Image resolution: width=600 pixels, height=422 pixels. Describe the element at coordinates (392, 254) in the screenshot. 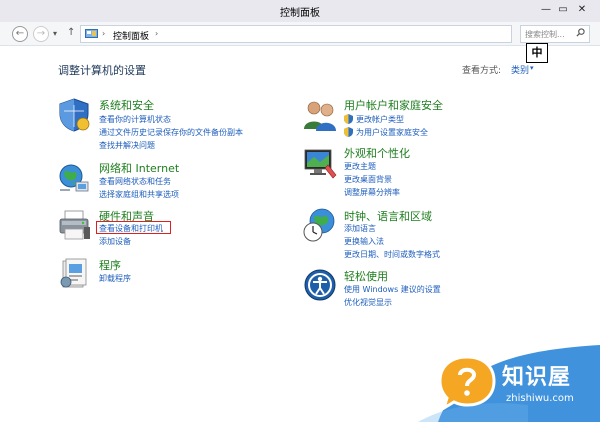

I see `link-change-date-time-format: 更改日期、时间或数字格式` at that location.